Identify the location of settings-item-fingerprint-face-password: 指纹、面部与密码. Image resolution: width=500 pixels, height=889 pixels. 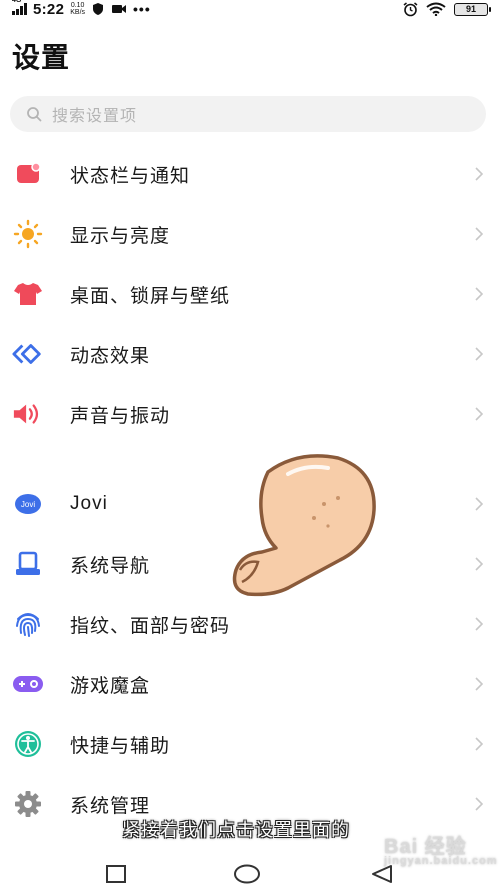
(250, 624).